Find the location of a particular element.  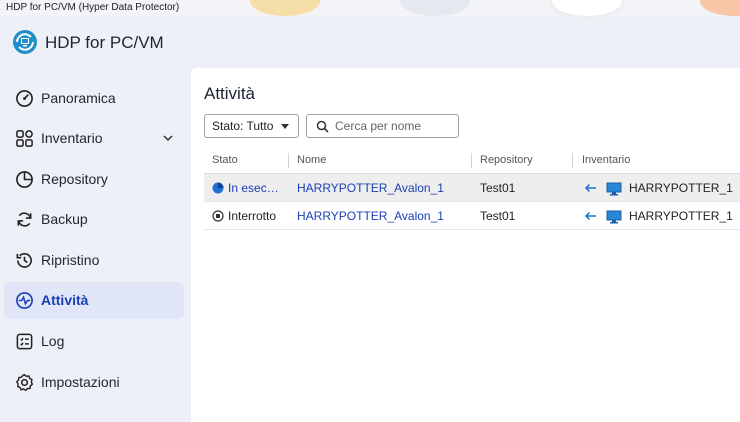

sidebar-item-panoramica: Panoramica is located at coordinates (94, 98).